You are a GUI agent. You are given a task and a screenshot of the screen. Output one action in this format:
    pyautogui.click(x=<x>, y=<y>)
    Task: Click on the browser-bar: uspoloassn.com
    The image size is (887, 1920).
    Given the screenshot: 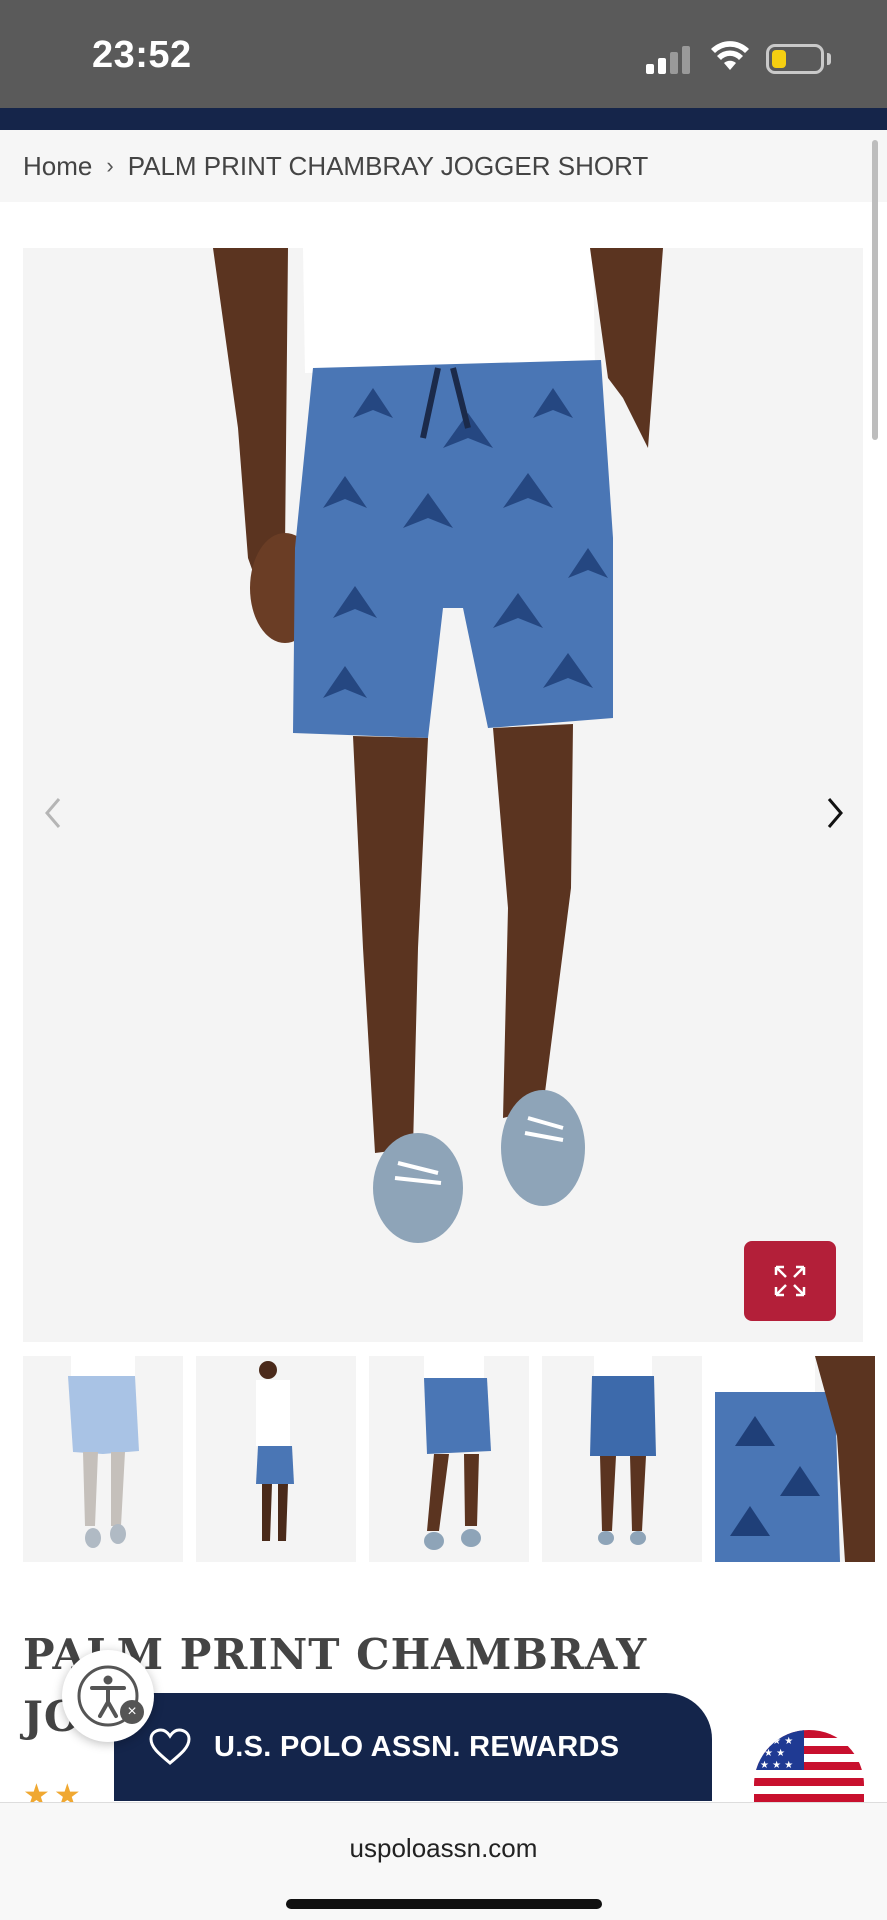 What is the action you would take?
    pyautogui.click(x=443, y=1861)
    